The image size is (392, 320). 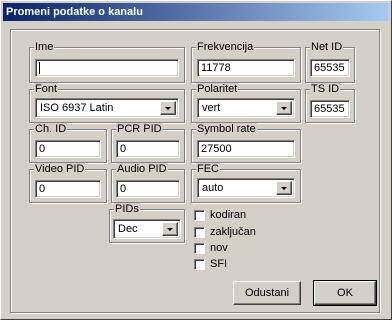 I want to click on group-net-id: Net ID 65535, so click(x=330, y=62).